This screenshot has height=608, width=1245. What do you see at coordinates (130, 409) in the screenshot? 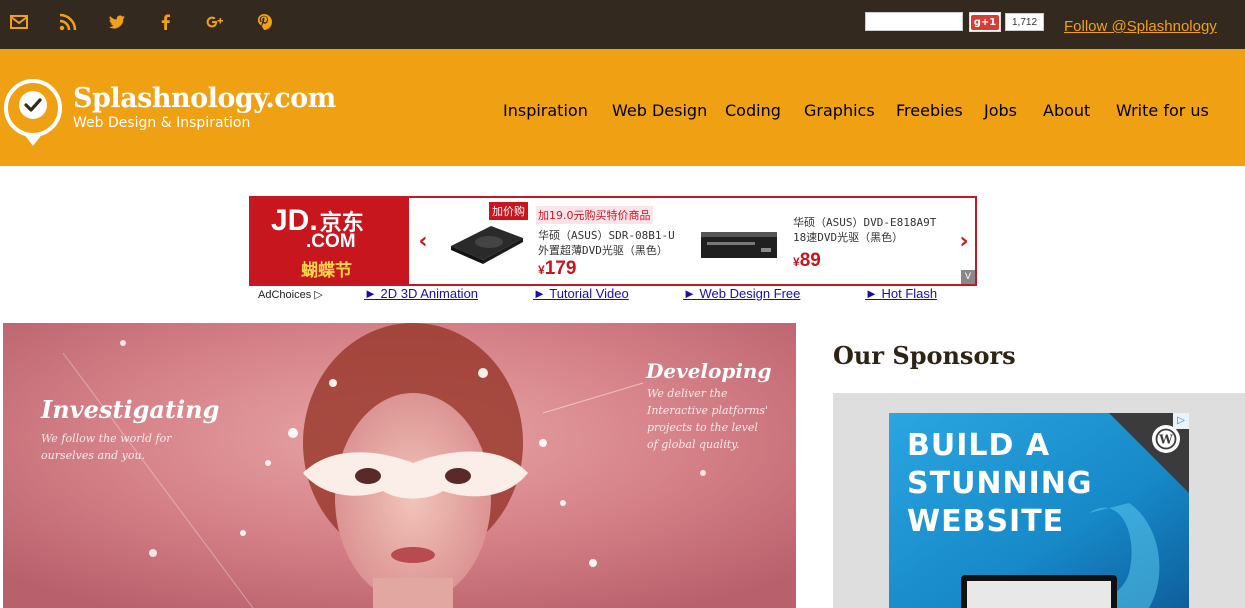
I see `hero-left-title: Investigating` at bounding box center [130, 409].